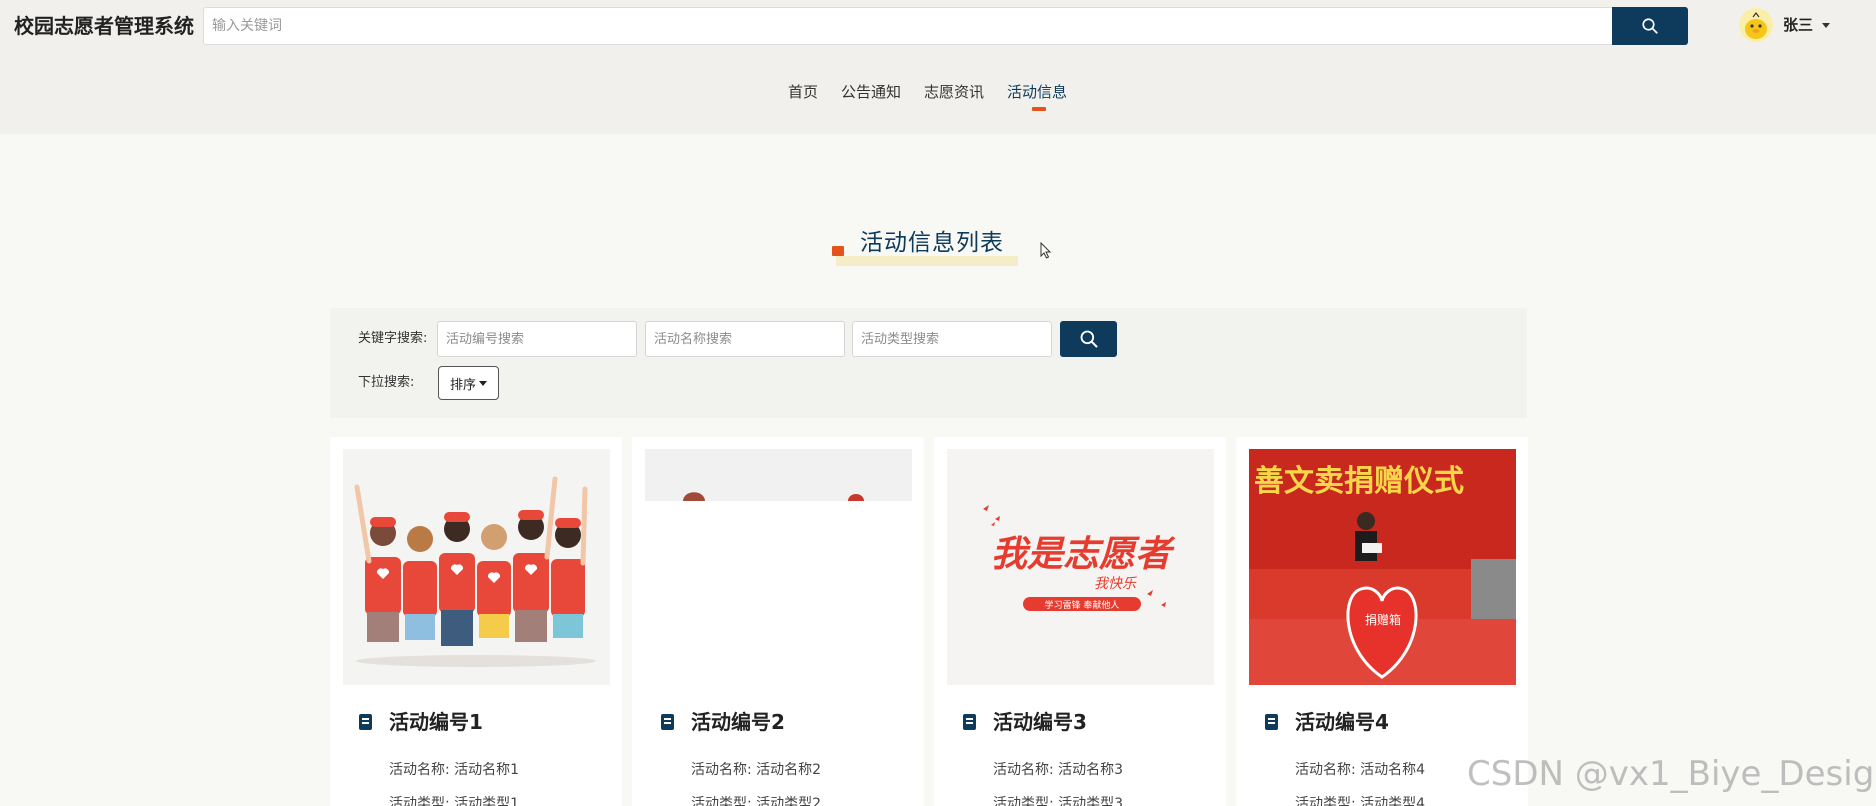 Image resolution: width=1876 pixels, height=806 pixels. I want to click on activity-title: 活动编号3, so click(1040, 722).